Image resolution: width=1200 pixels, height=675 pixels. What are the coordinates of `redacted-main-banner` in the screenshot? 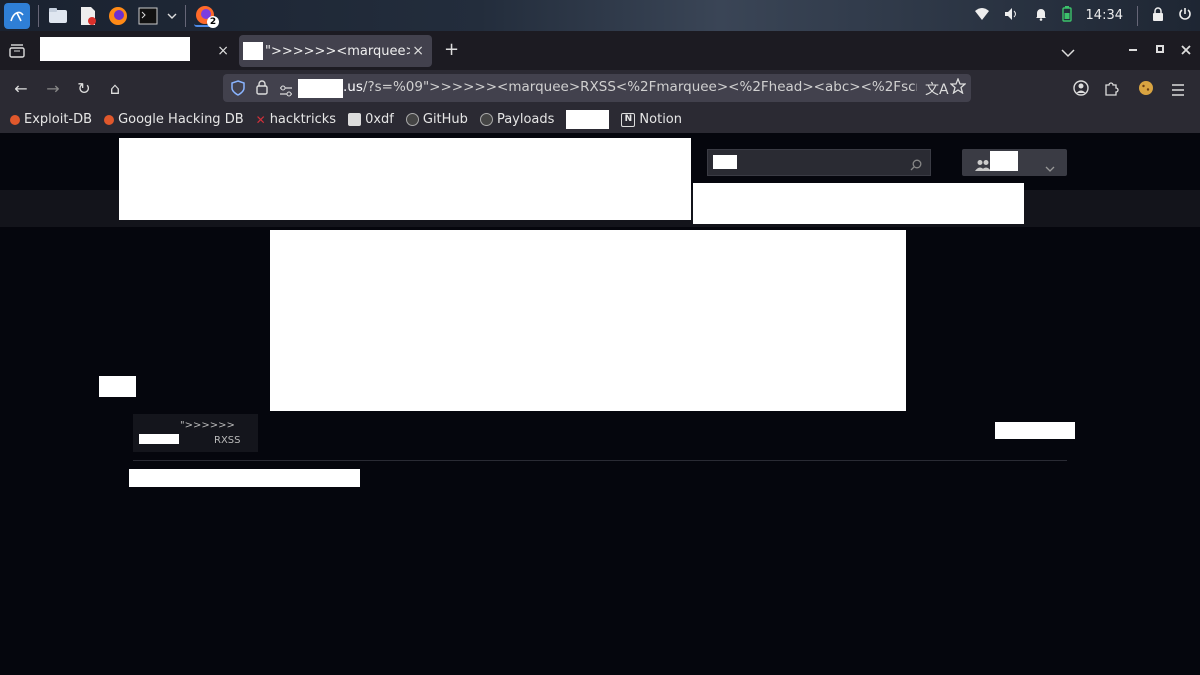 It's located at (588, 320).